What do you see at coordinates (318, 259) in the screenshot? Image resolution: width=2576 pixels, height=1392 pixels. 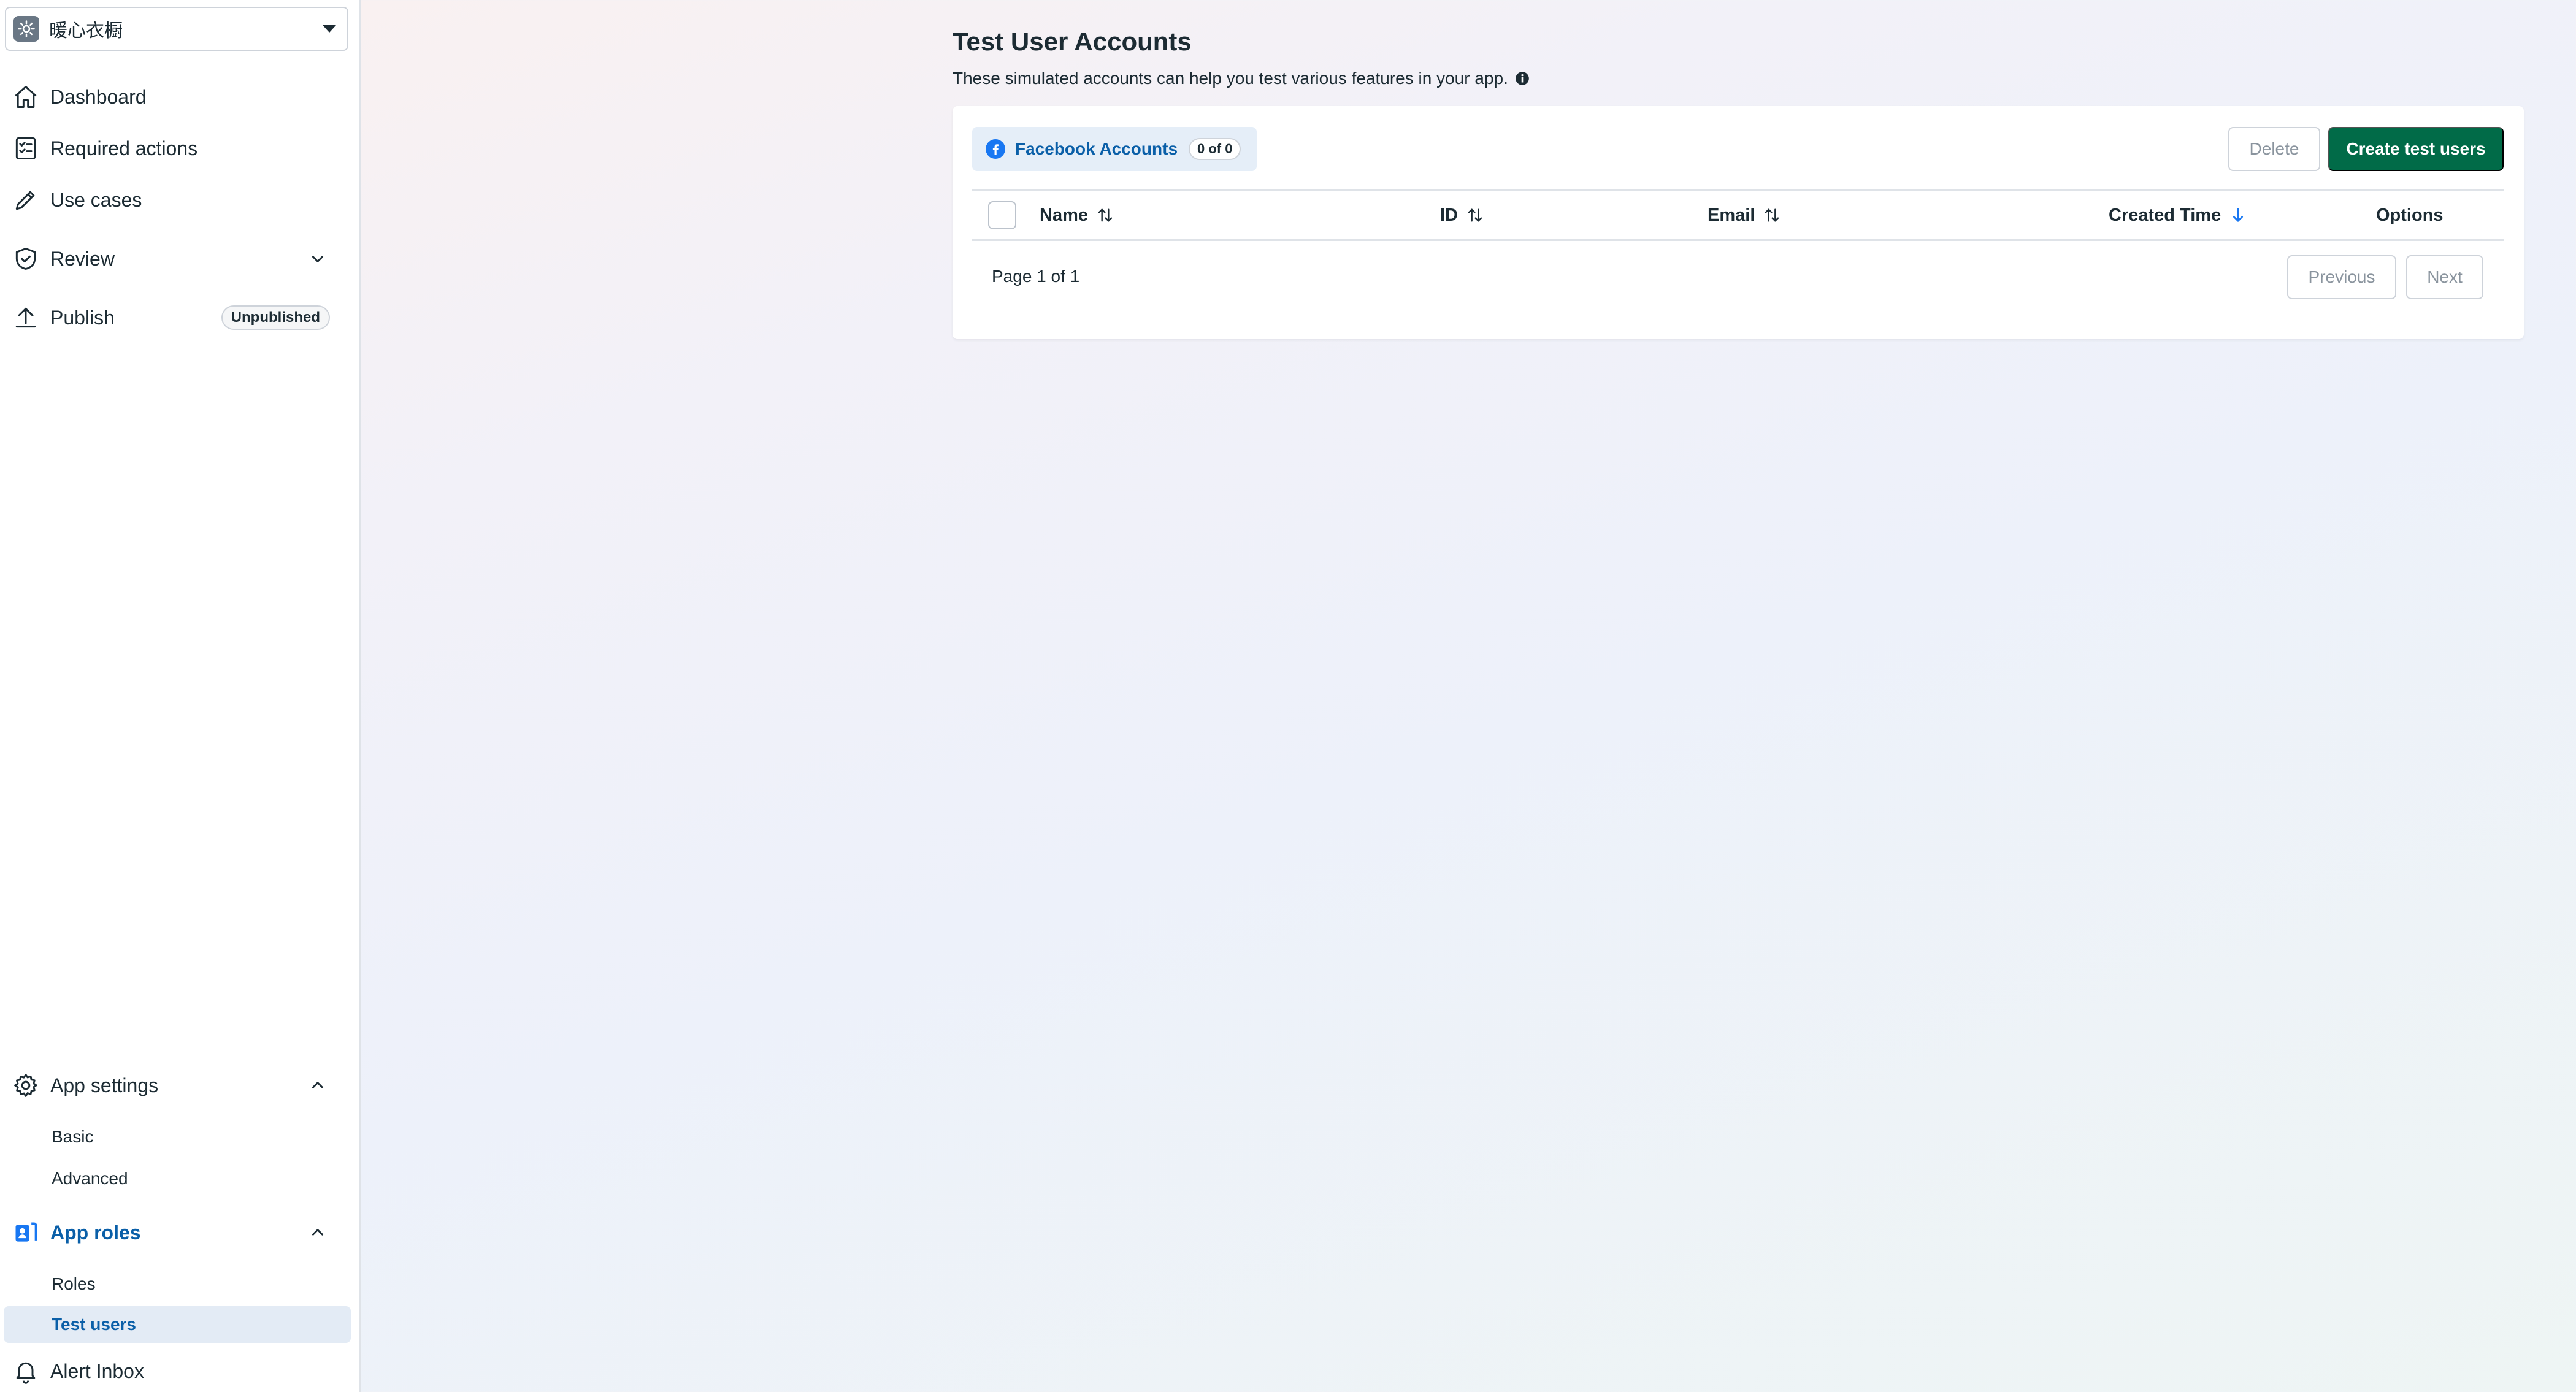 I see `chevron-down-icon` at bounding box center [318, 259].